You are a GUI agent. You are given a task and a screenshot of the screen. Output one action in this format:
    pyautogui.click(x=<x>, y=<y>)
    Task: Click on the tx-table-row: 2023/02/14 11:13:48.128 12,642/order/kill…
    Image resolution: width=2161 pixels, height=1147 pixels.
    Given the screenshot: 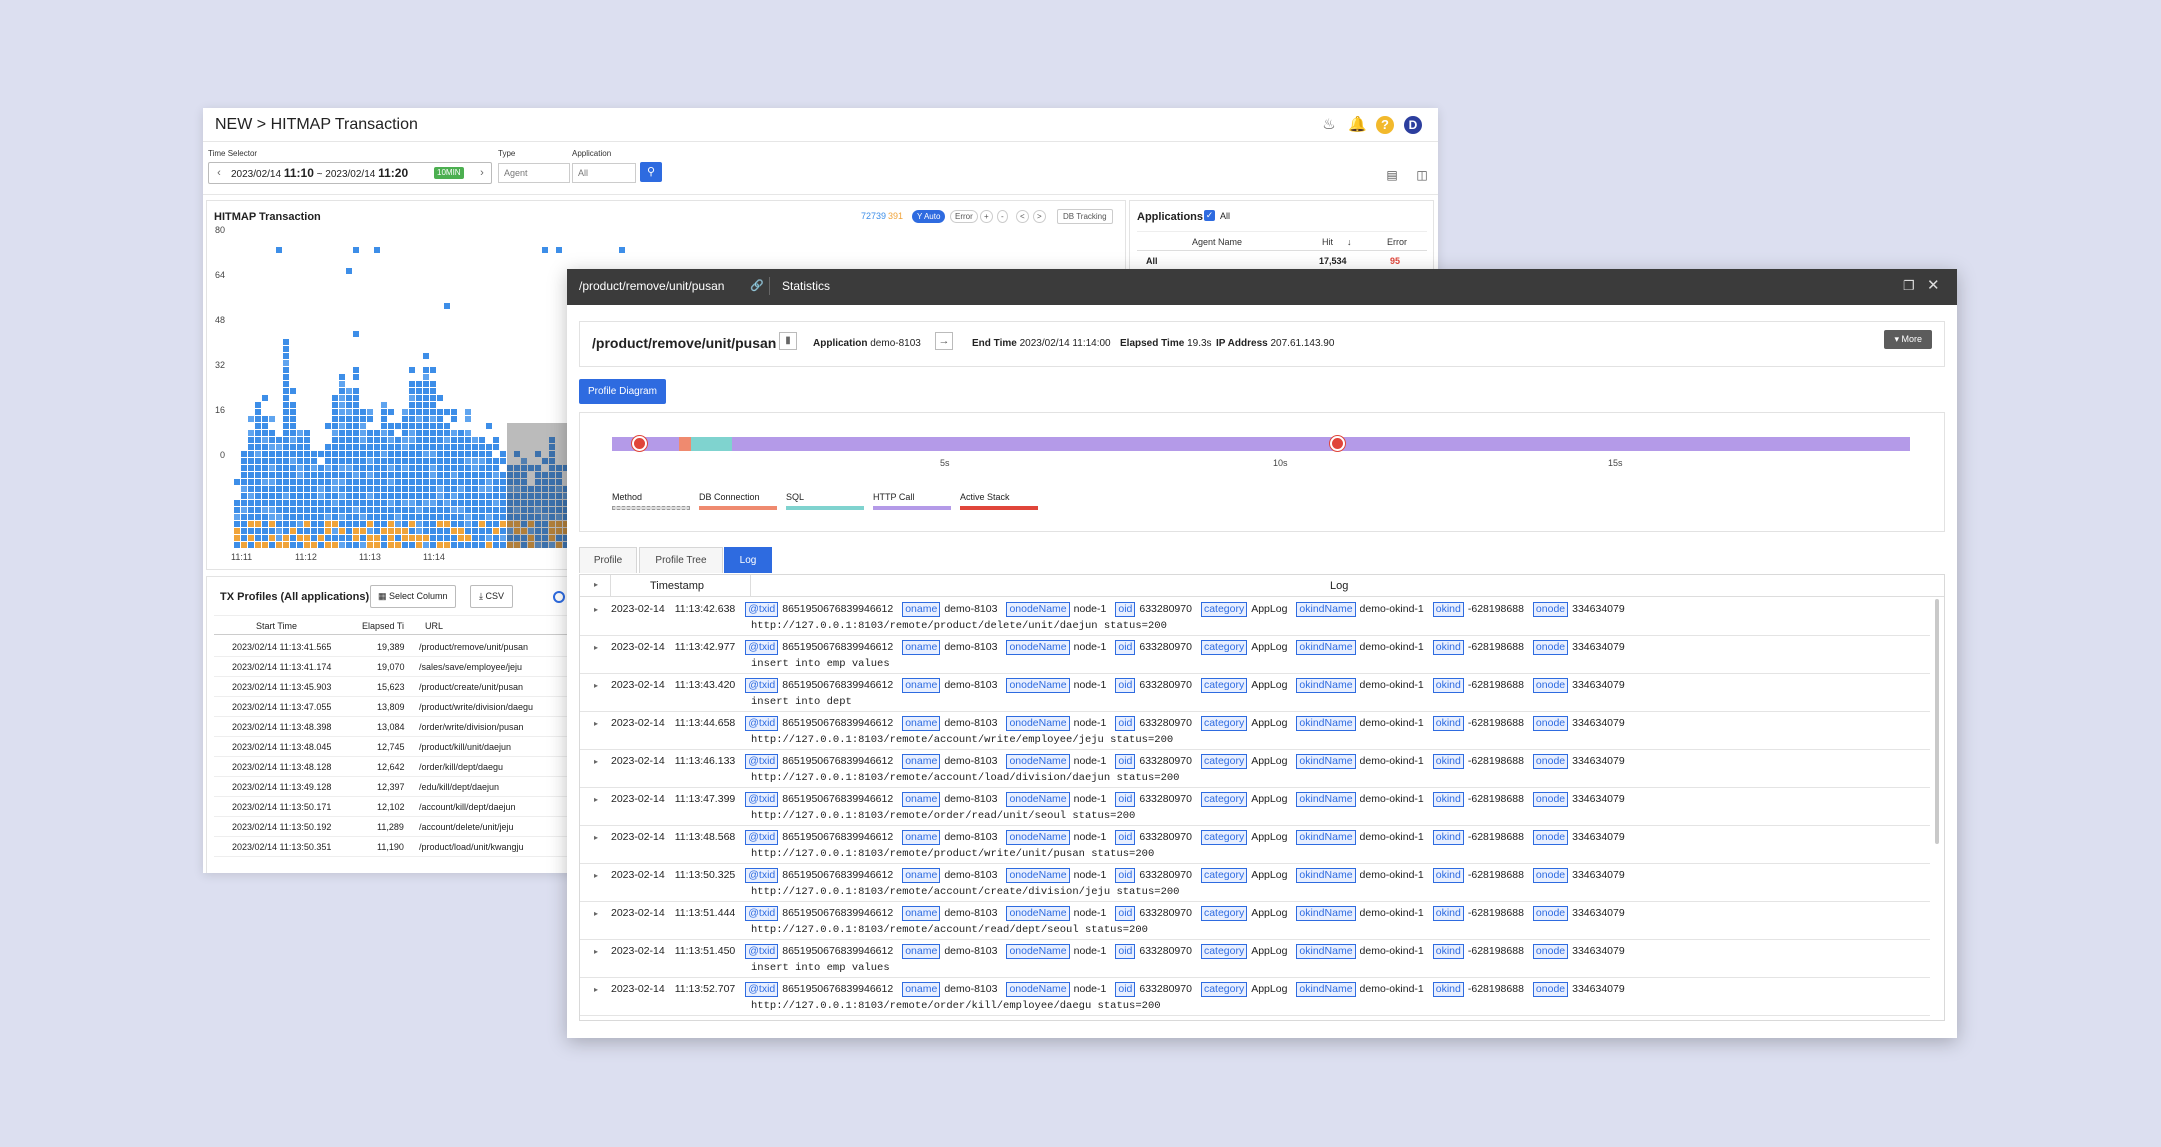 What is the action you would take?
    pyautogui.click(x=414, y=767)
    